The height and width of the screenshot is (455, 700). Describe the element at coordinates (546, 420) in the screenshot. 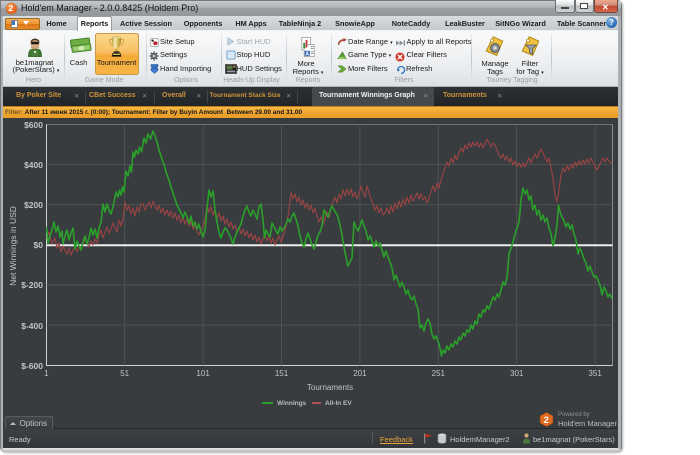

I see `svg-text: 2` at that location.